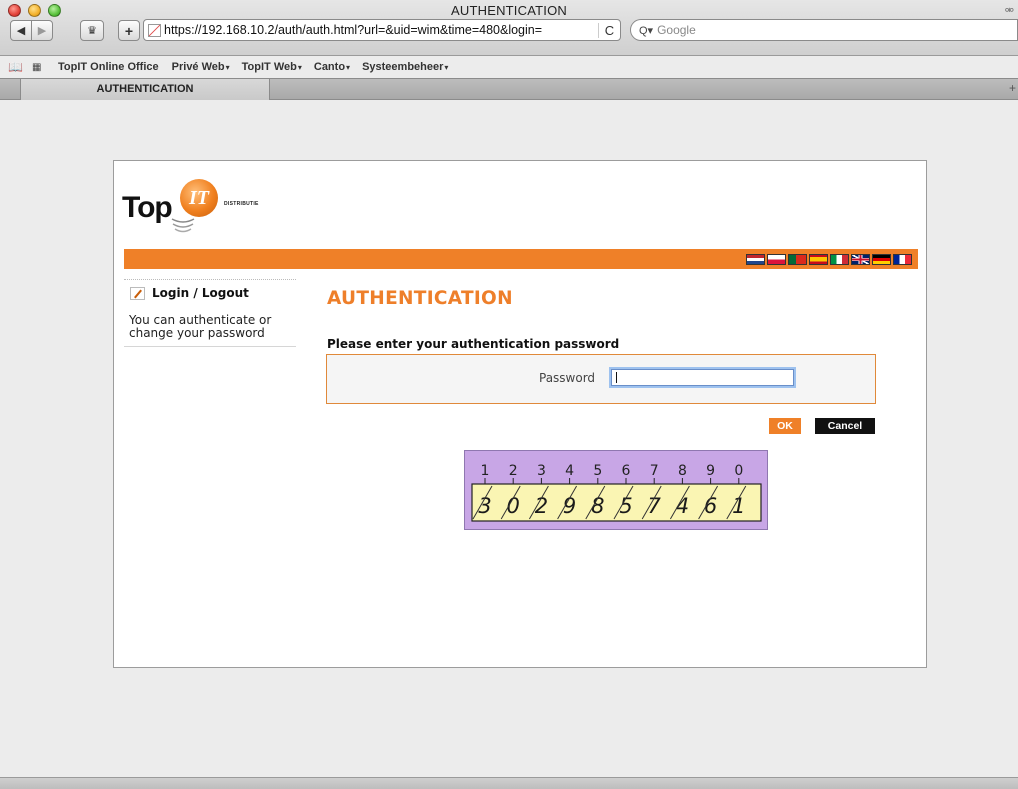  Describe the element at coordinates (824, 30) in the screenshot. I see `search-field: Q▾ Google` at that location.